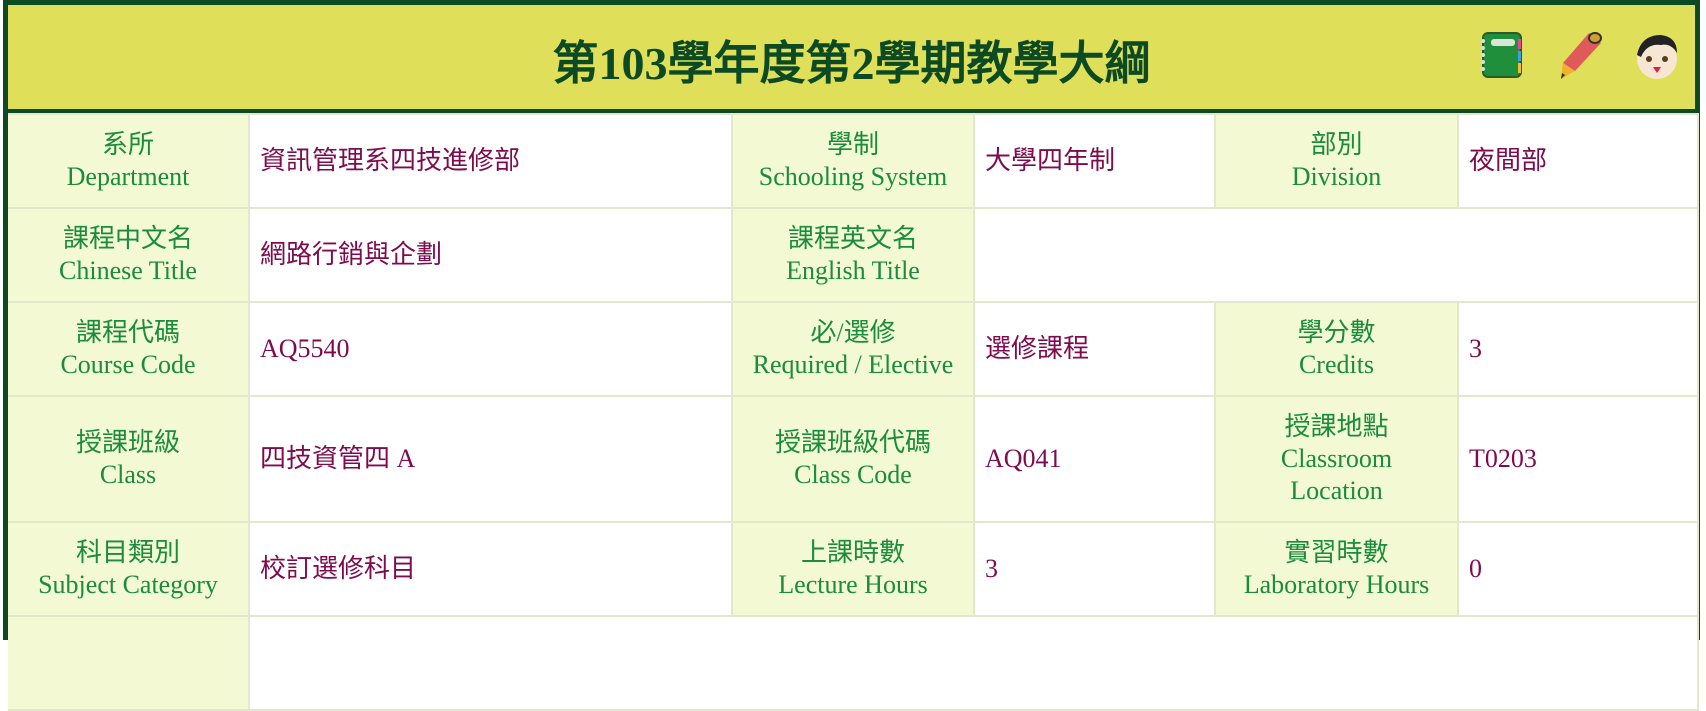 This screenshot has height=711, width=1706. I want to click on next-row-value, so click(973, 663).